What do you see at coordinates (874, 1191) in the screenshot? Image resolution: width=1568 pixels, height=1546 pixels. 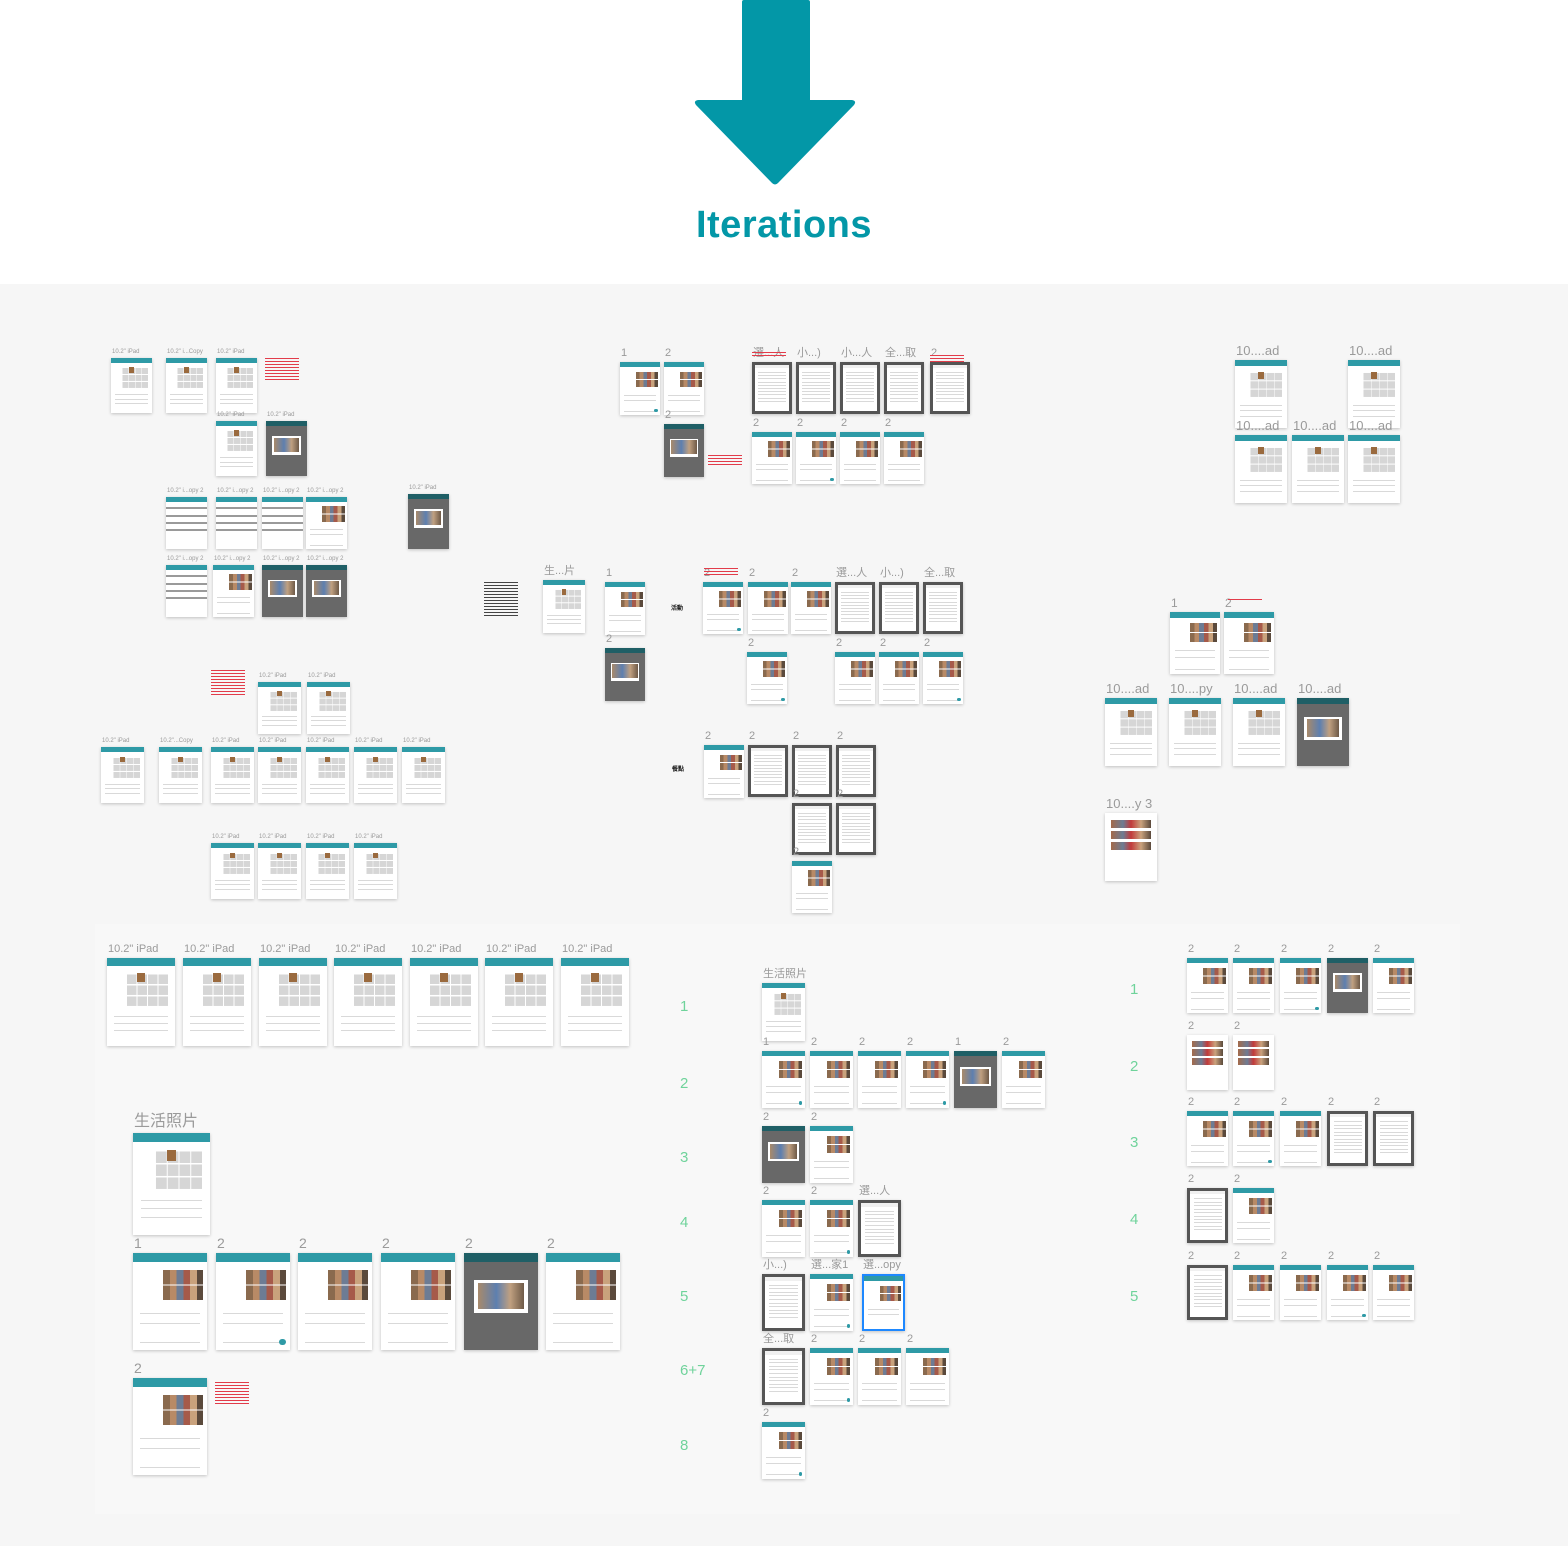 I see `artboard-label: 選...人` at bounding box center [874, 1191].